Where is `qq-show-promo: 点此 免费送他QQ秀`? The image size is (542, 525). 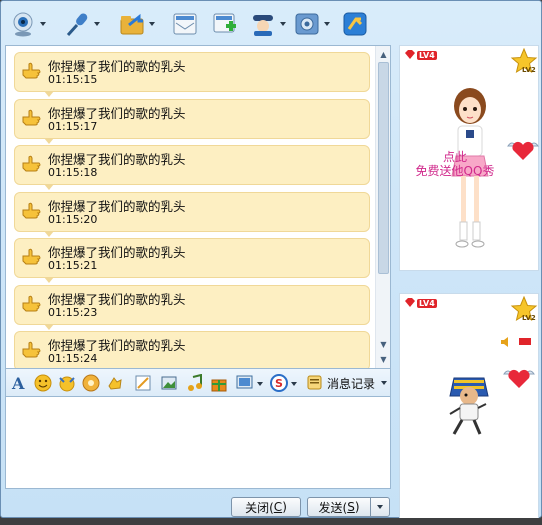 qq-show-promo: 点此 免费送他QQ秀 is located at coordinates (455, 164).